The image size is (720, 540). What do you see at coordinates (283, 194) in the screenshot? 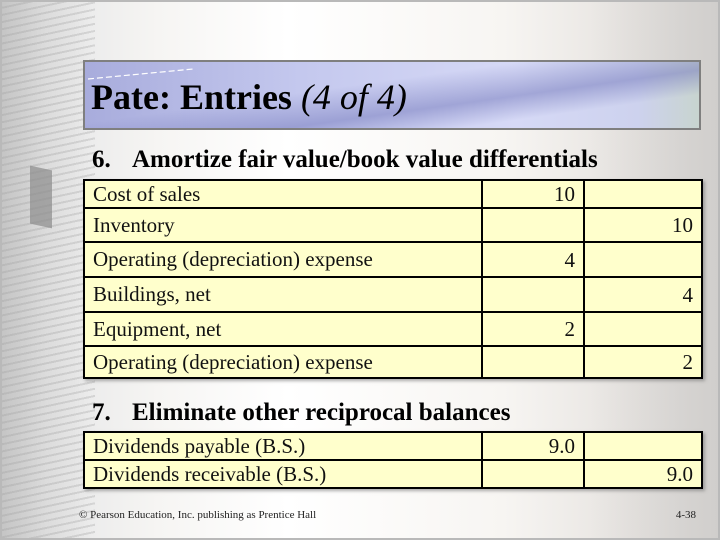
I see `account-cell: Cost of sales` at bounding box center [283, 194].